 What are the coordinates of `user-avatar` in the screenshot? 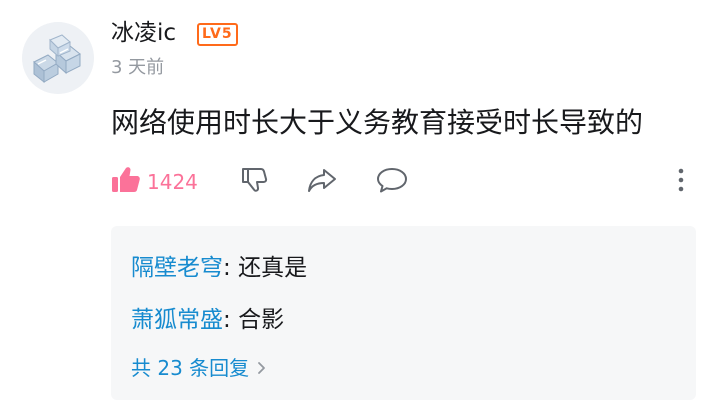 It's located at (58, 58).